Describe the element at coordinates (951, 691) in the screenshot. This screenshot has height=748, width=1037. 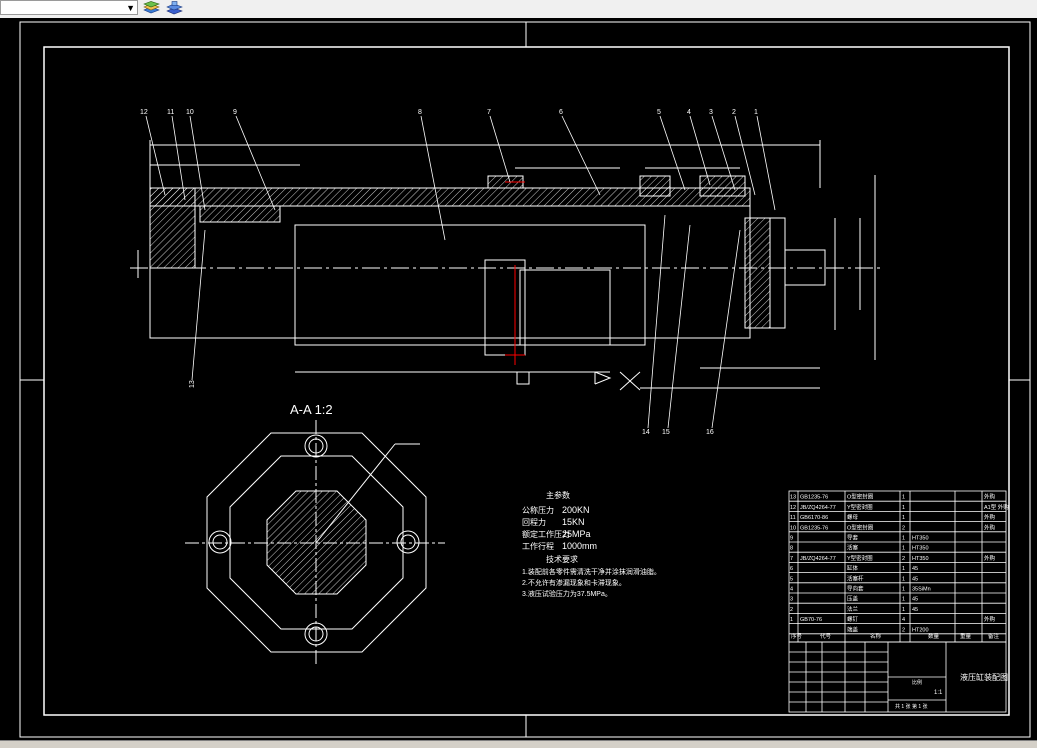
I see `title-block-text: 液压缸装配图 比例 1:1 共 1 张 第 1 张` at that location.